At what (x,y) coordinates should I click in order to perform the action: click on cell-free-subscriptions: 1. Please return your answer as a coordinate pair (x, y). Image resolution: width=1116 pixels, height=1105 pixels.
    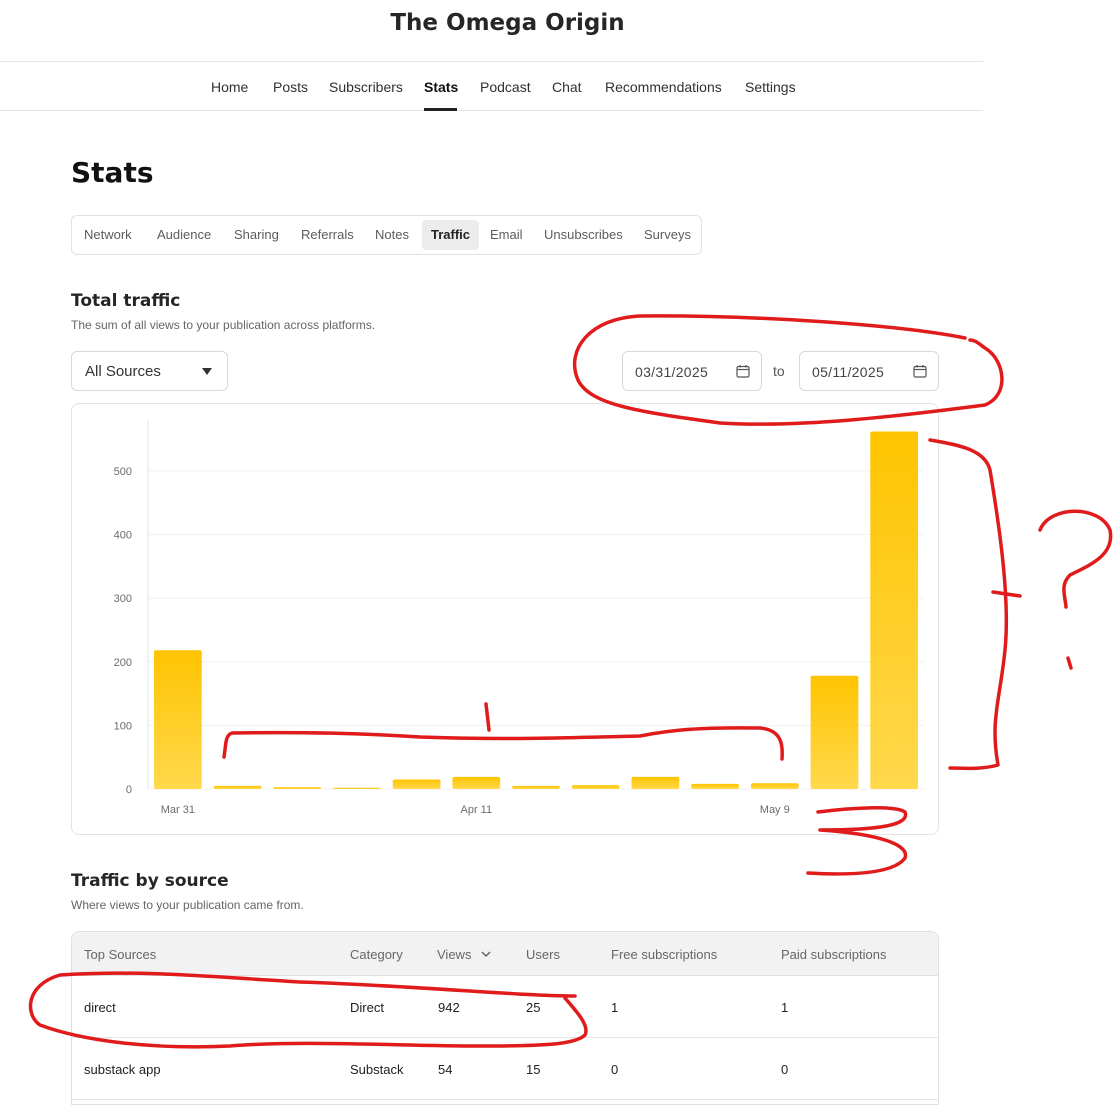
    Looking at the image, I should click on (615, 1007).